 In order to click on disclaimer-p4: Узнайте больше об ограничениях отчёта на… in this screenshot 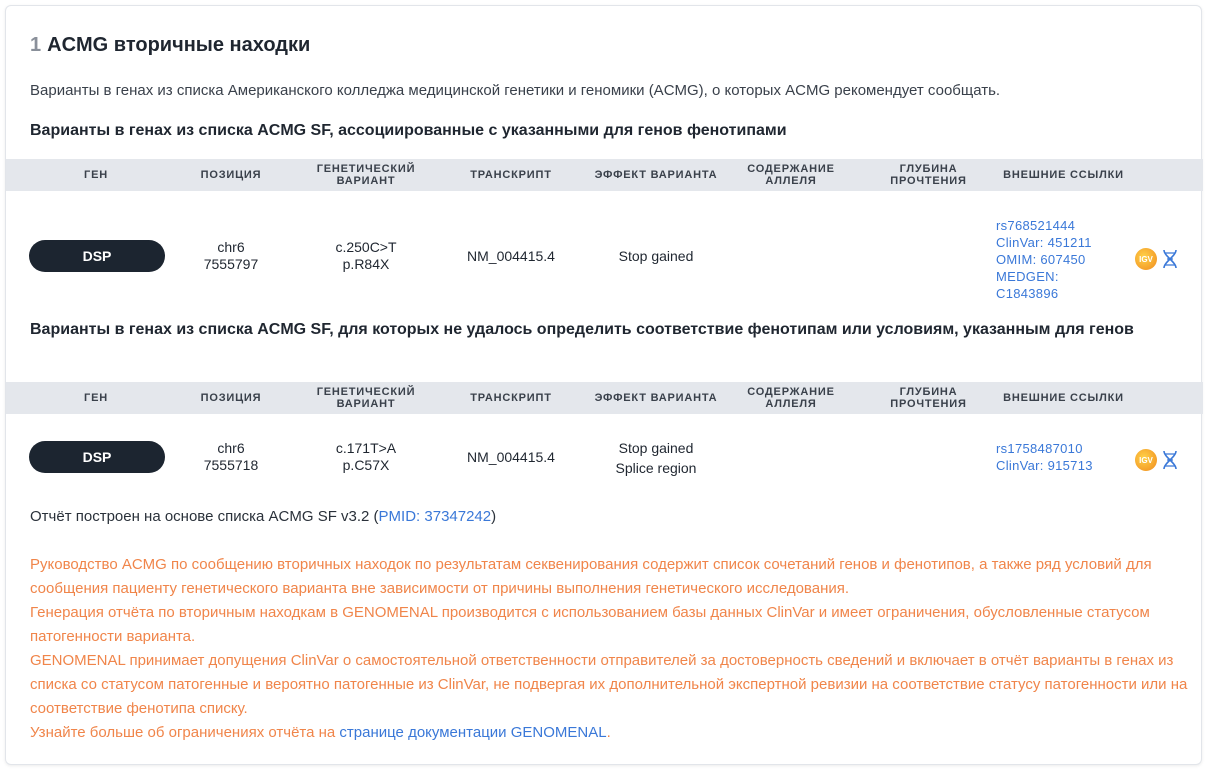, I will do `click(320, 732)`.